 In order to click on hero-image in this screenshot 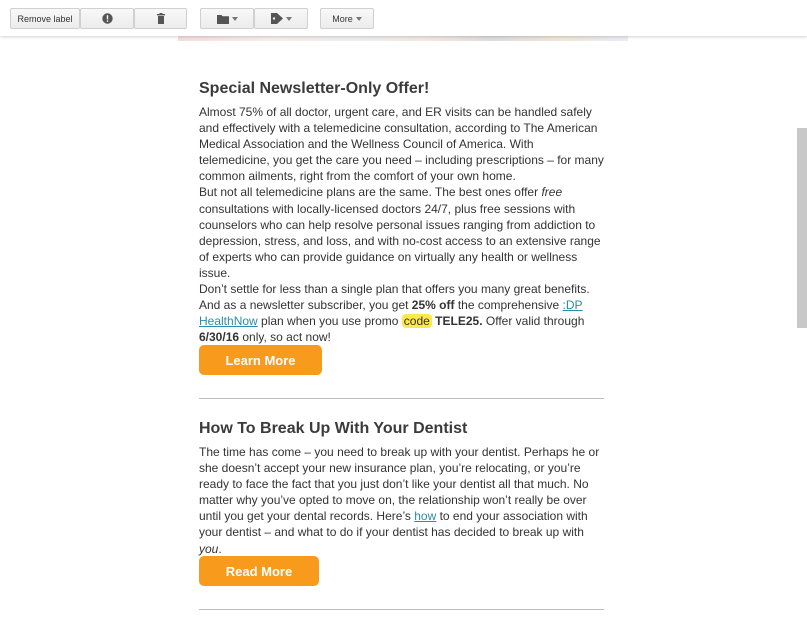, I will do `click(403, 38)`.